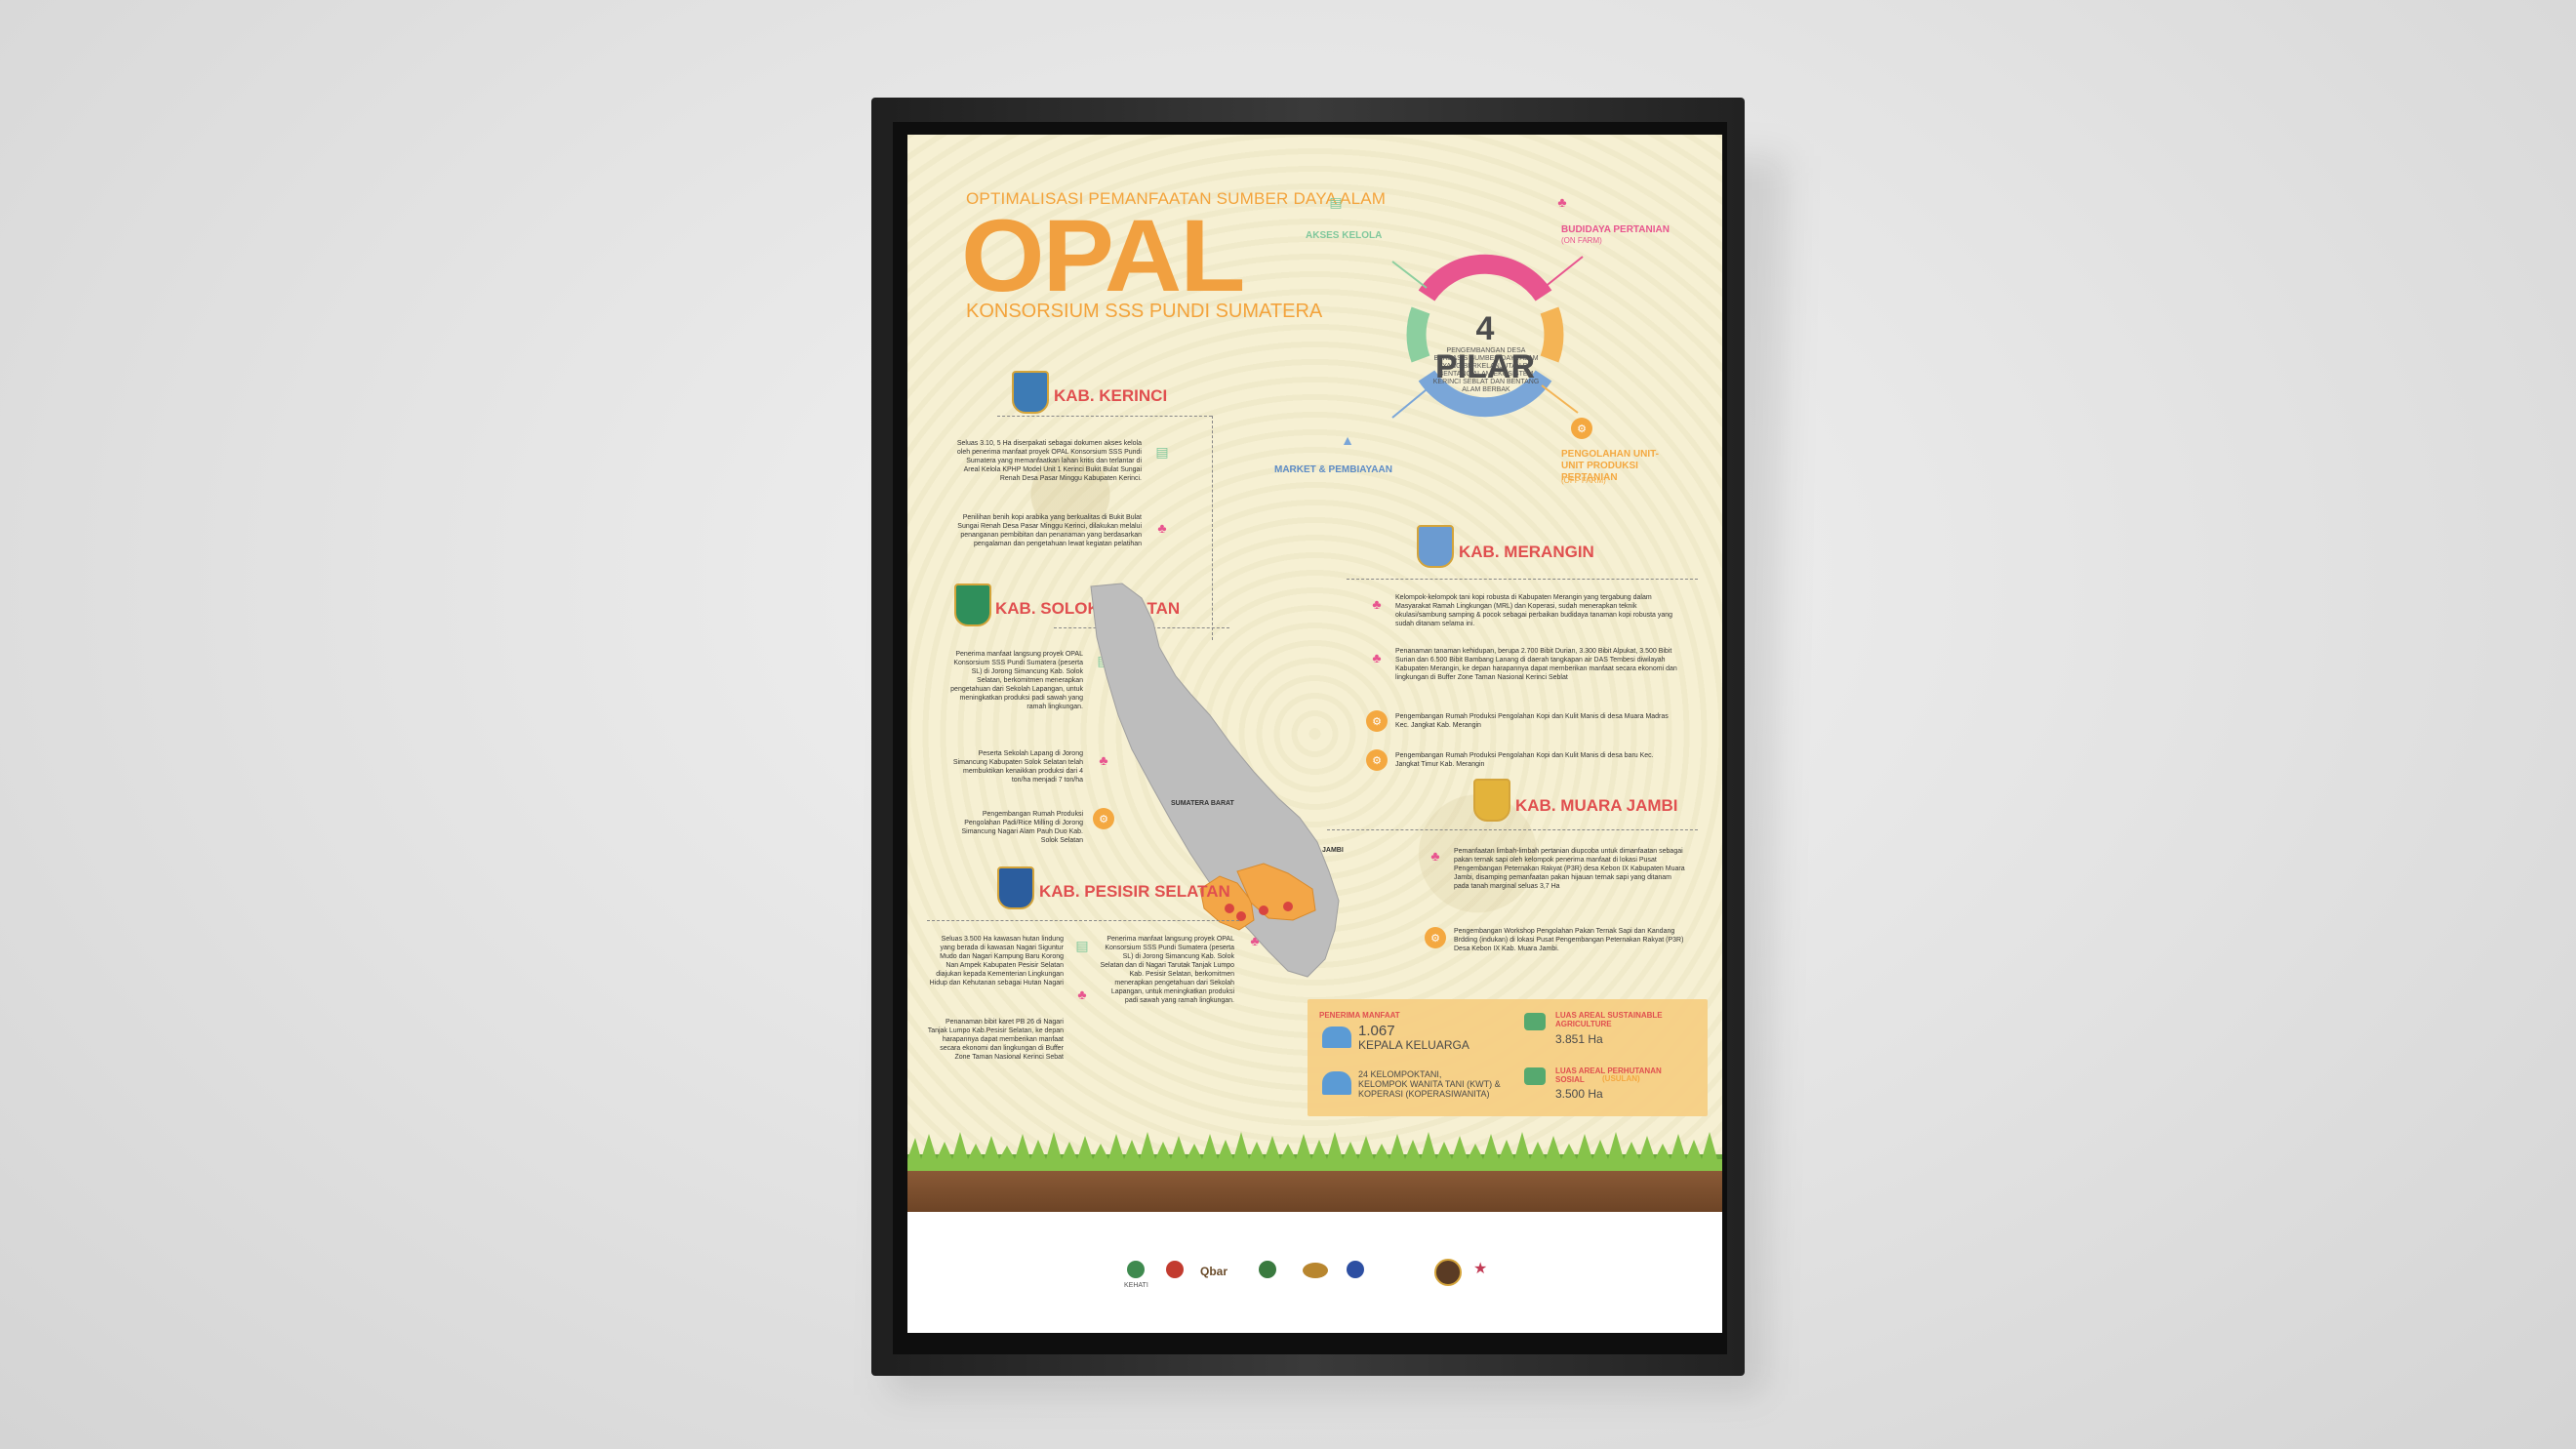 This screenshot has height=1449, width=2576. What do you see at coordinates (1376, 1031) in the screenshot?
I see `kepala-keluarga-count: 1.067` at bounding box center [1376, 1031].